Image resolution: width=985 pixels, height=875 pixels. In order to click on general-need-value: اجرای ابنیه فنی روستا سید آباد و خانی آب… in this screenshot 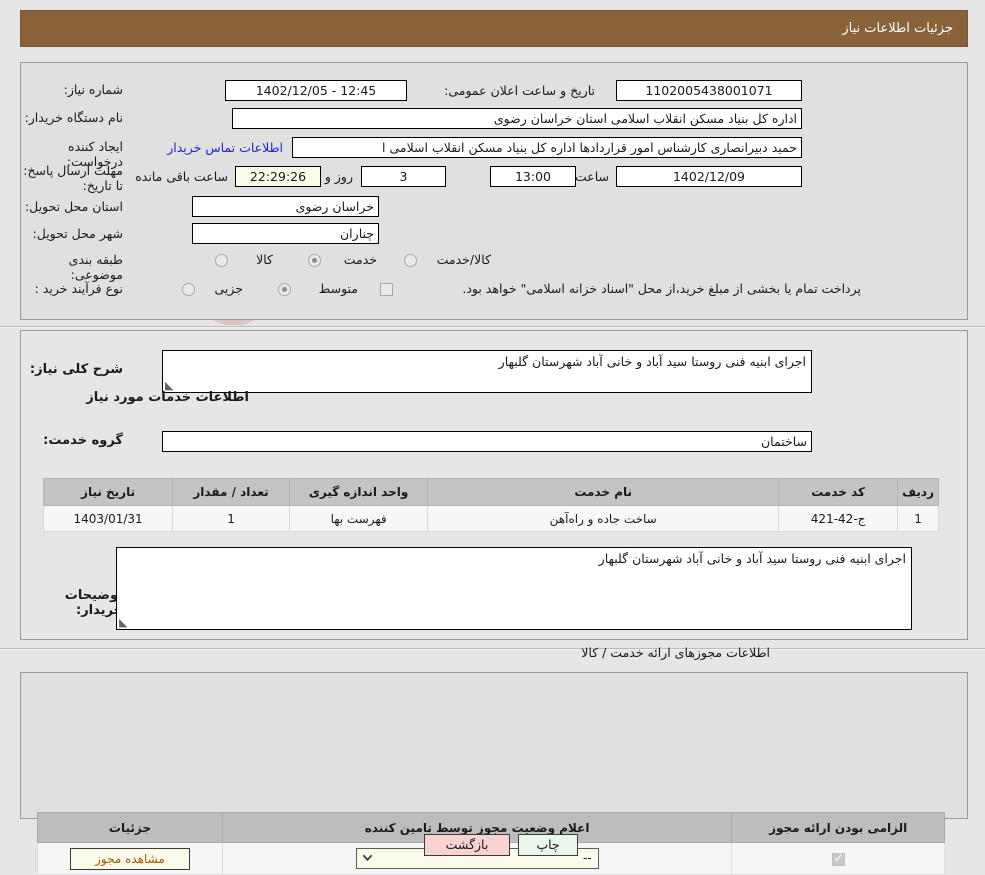, I will do `click(652, 361)`.